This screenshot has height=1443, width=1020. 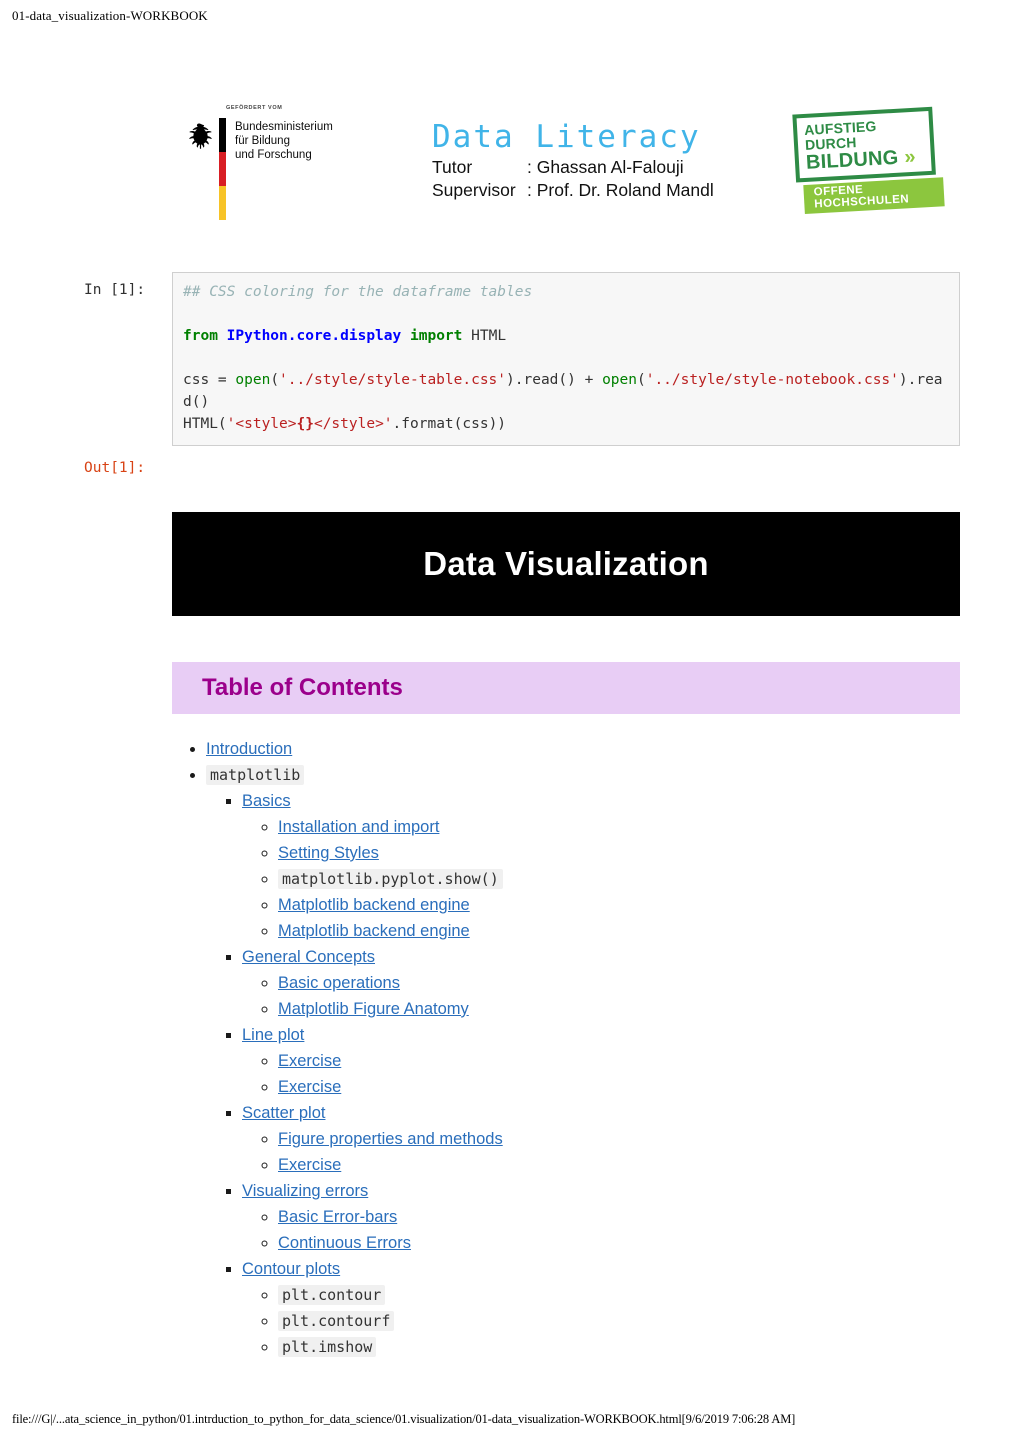 I want to click on toc-item: plt.contour, so click(x=619, y=1295).